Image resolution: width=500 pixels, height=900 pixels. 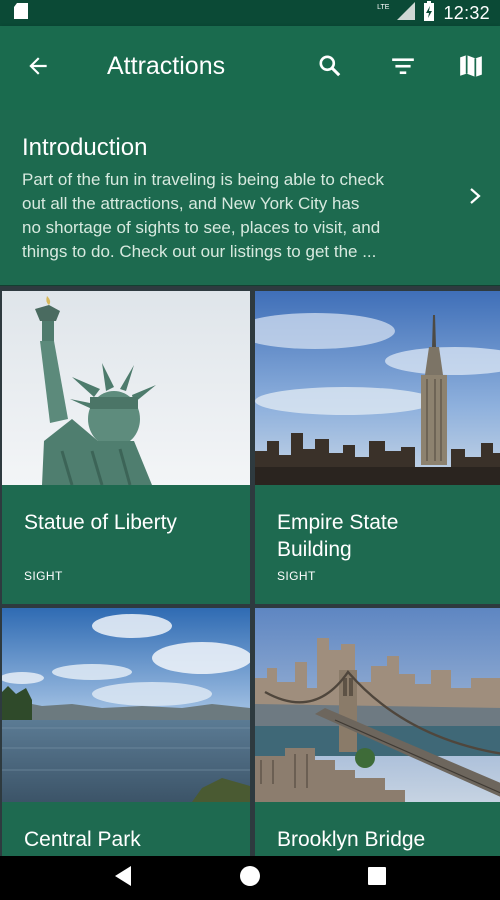 What do you see at coordinates (126, 705) in the screenshot?
I see `central-park-photo` at bounding box center [126, 705].